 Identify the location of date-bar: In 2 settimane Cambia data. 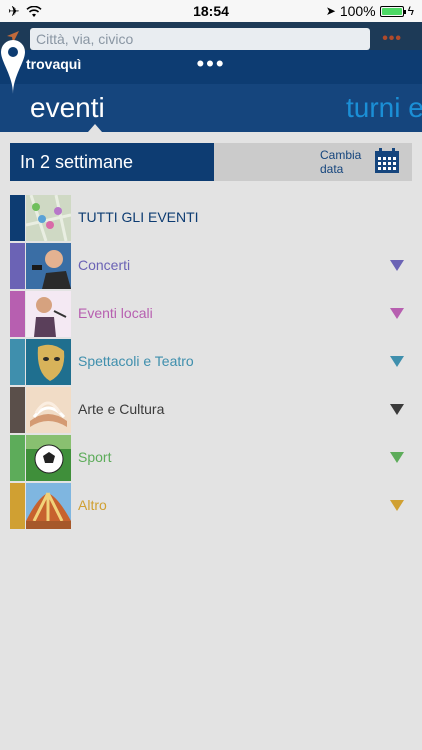
(211, 162).